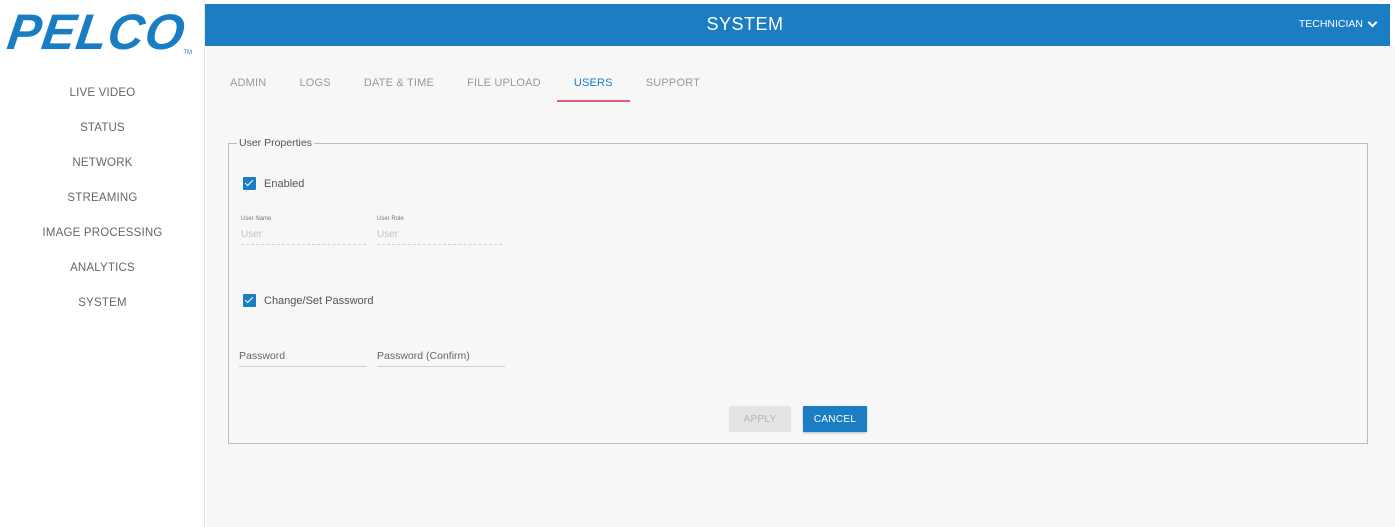 The width and height of the screenshot is (1395, 527). Describe the element at coordinates (284, 183) in the screenshot. I see `enabled-label: Enabled` at that location.